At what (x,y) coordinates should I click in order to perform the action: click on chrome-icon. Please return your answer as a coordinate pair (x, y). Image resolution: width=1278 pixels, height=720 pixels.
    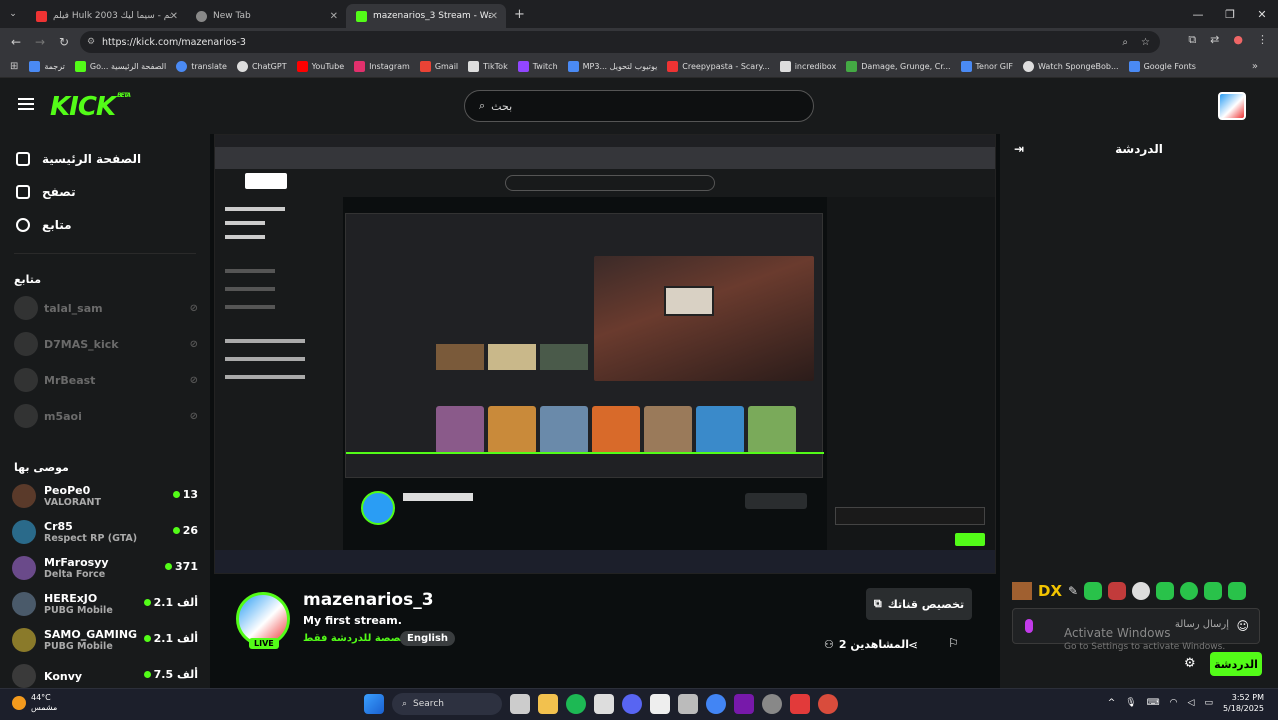
    Looking at the image, I should click on (716, 704).